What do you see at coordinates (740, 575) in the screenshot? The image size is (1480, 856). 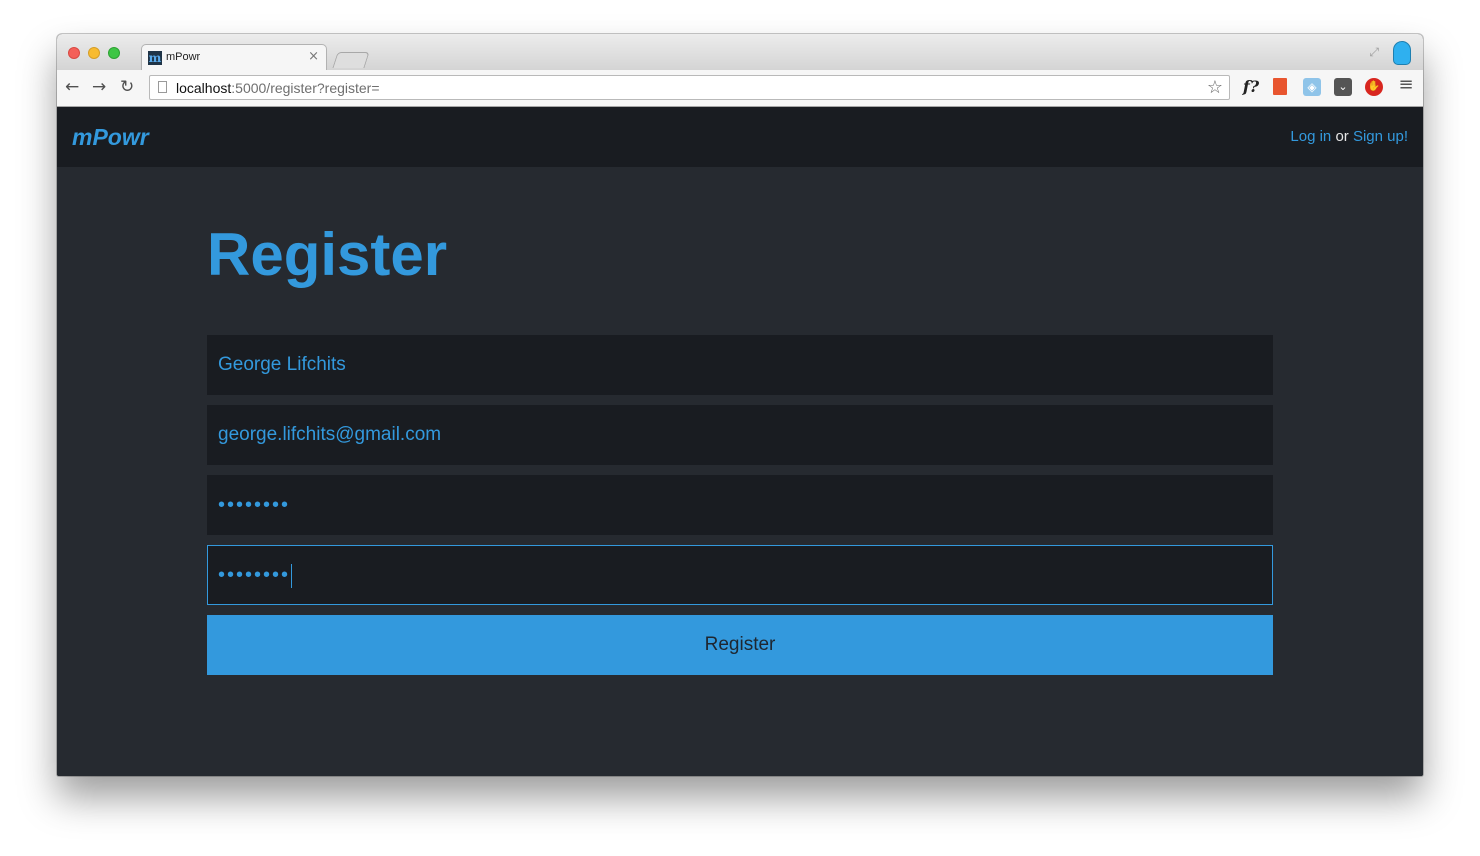 I see `confirm-password-field: ••••••••` at bounding box center [740, 575].